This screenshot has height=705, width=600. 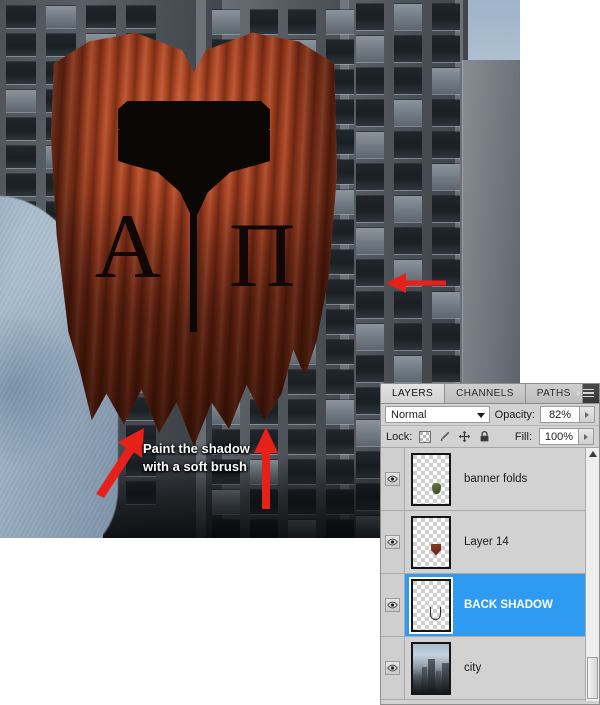 What do you see at coordinates (262, 254) in the screenshot?
I see `emblem-letter-right: Π` at bounding box center [262, 254].